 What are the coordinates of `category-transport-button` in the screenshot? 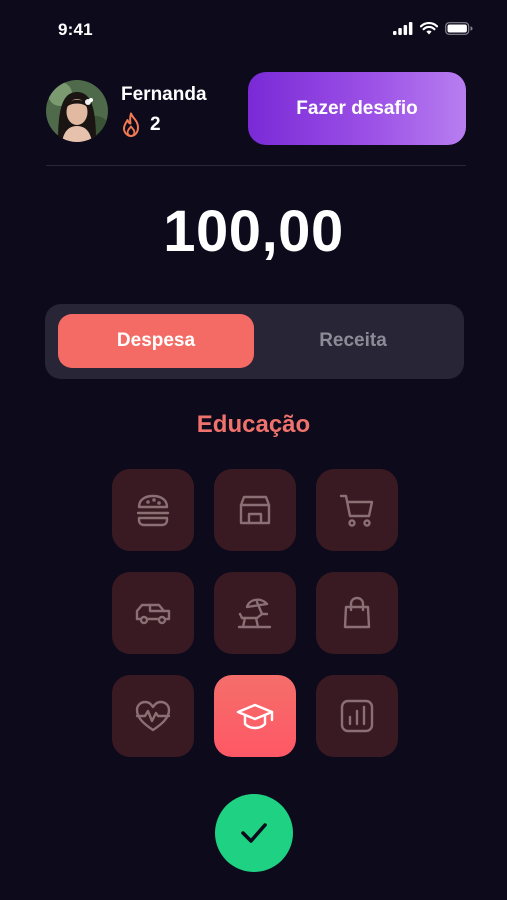 It's located at (153, 613).